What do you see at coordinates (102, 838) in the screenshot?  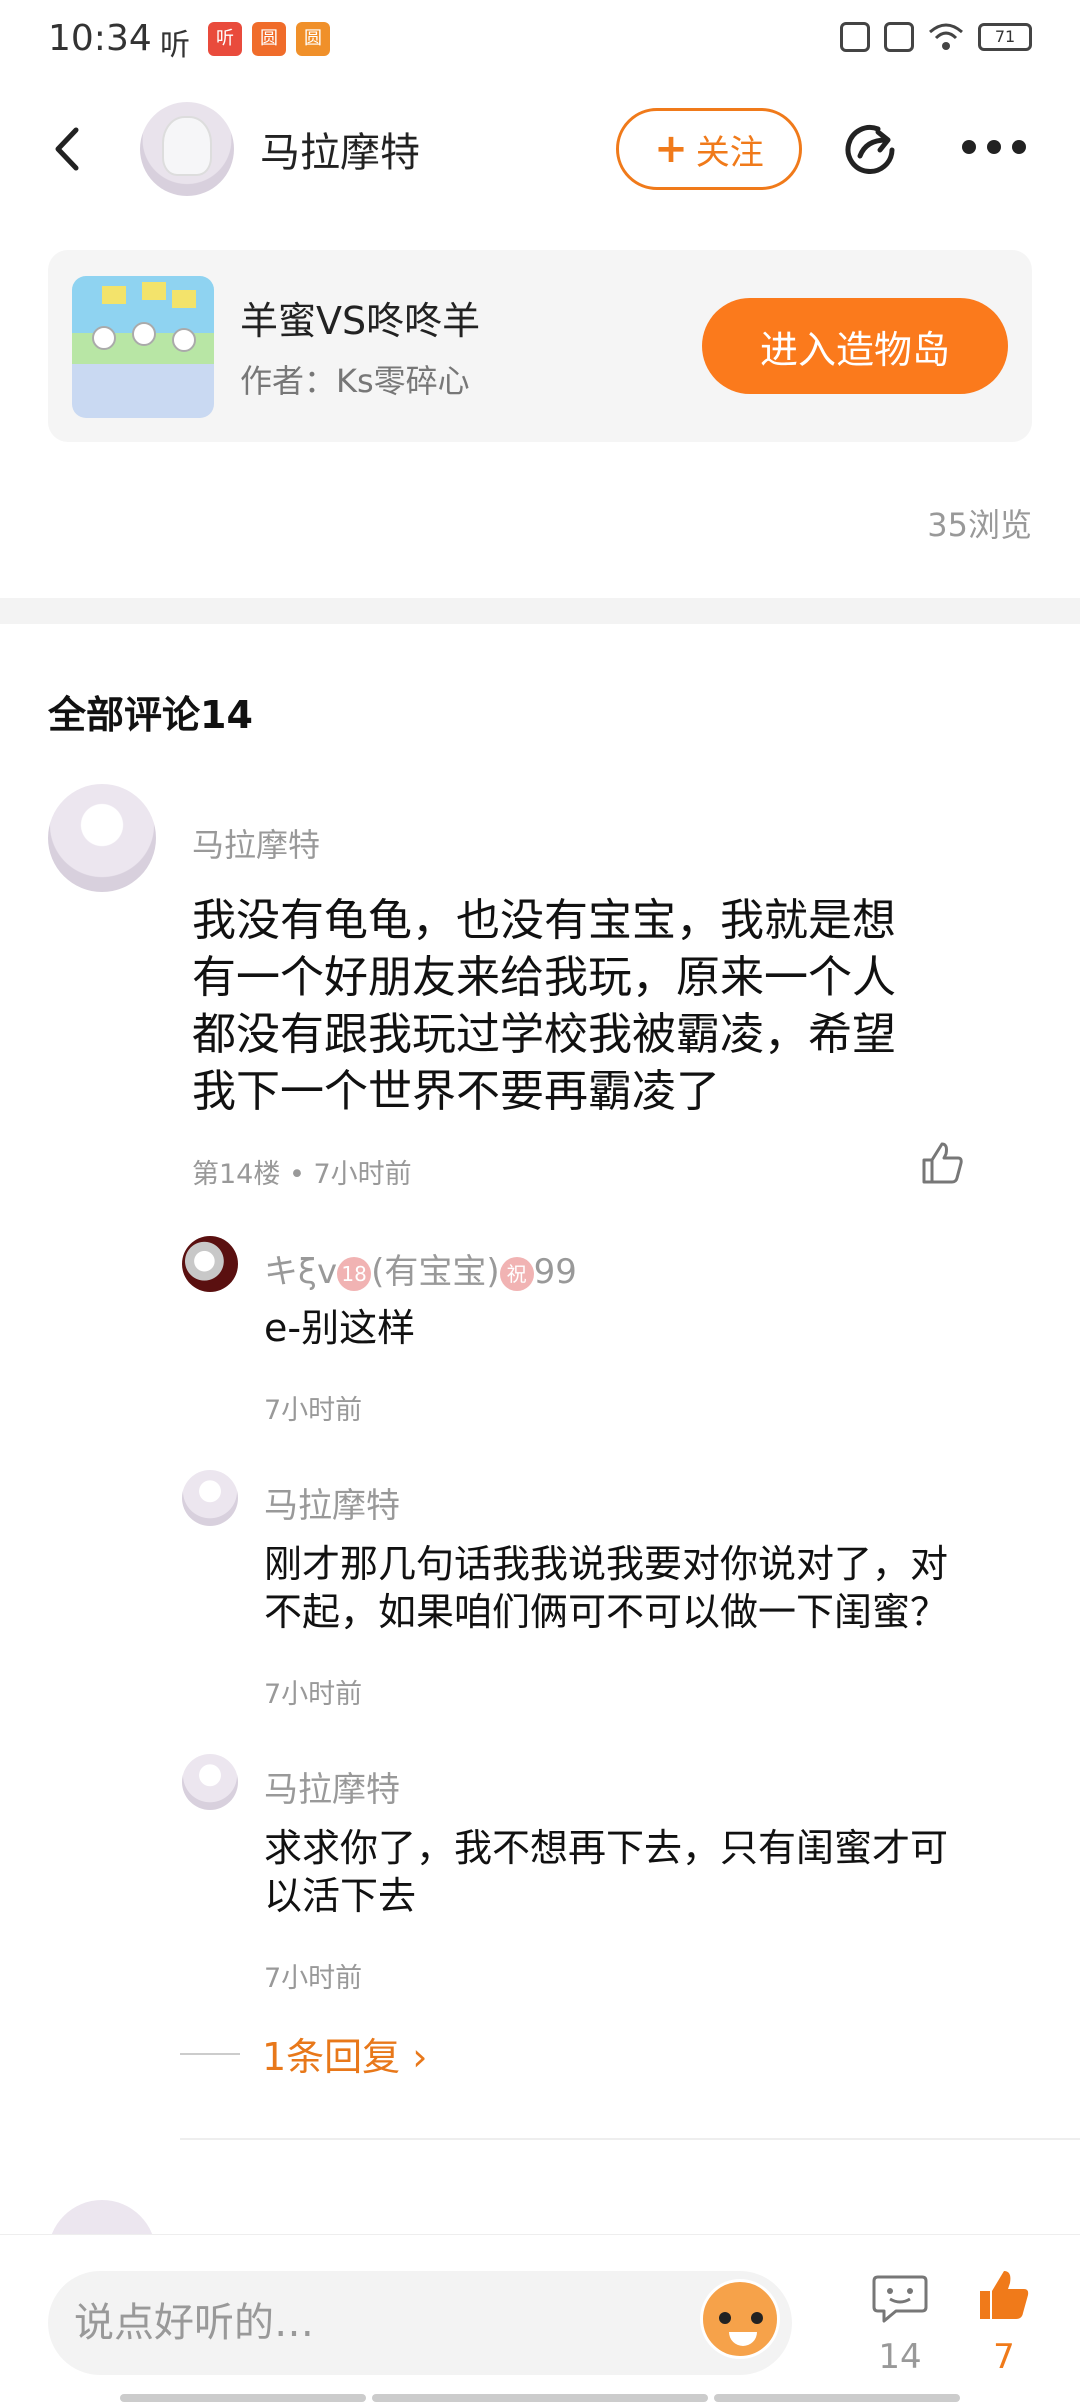 I see `commenter-avatar` at bounding box center [102, 838].